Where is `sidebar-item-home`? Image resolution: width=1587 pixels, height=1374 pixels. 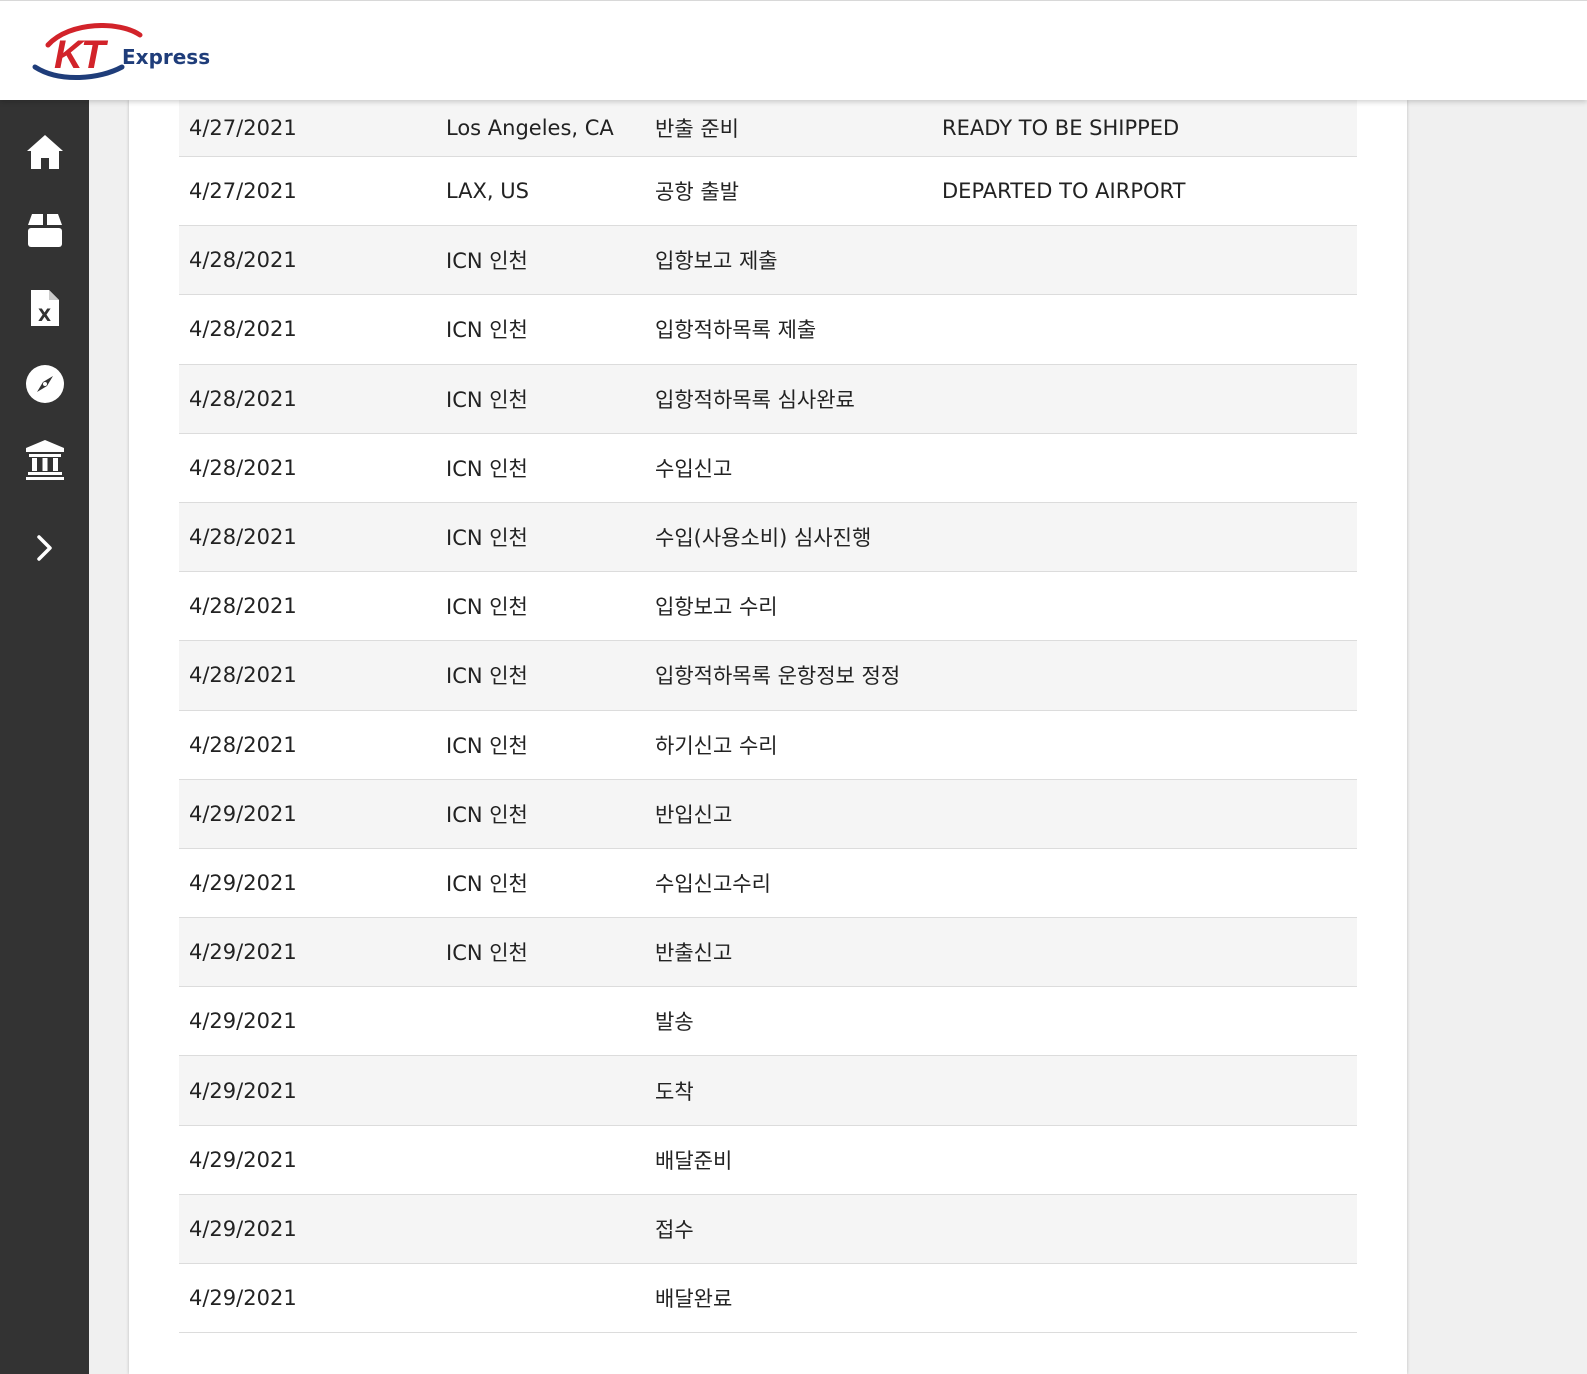 sidebar-item-home is located at coordinates (44, 152).